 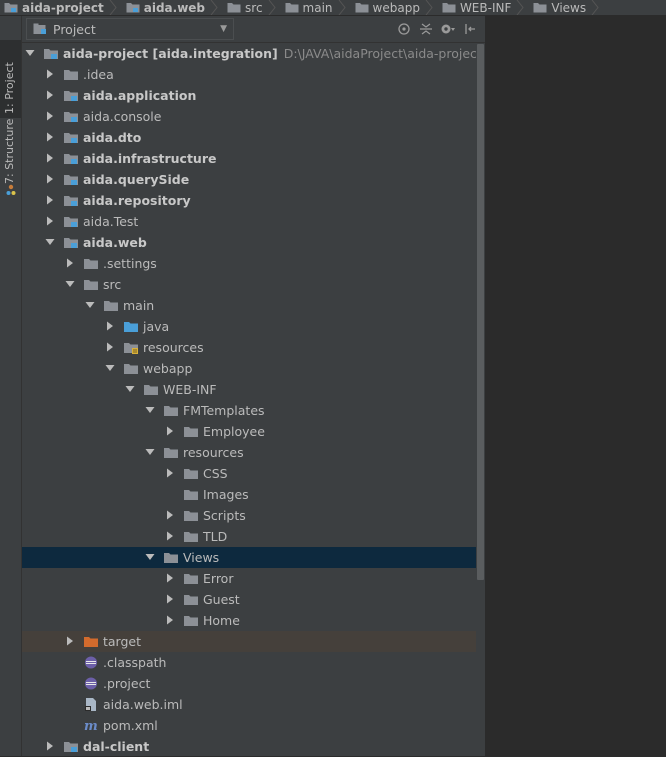 I want to click on tree-node: FMTemplates, so click(x=253, y=410).